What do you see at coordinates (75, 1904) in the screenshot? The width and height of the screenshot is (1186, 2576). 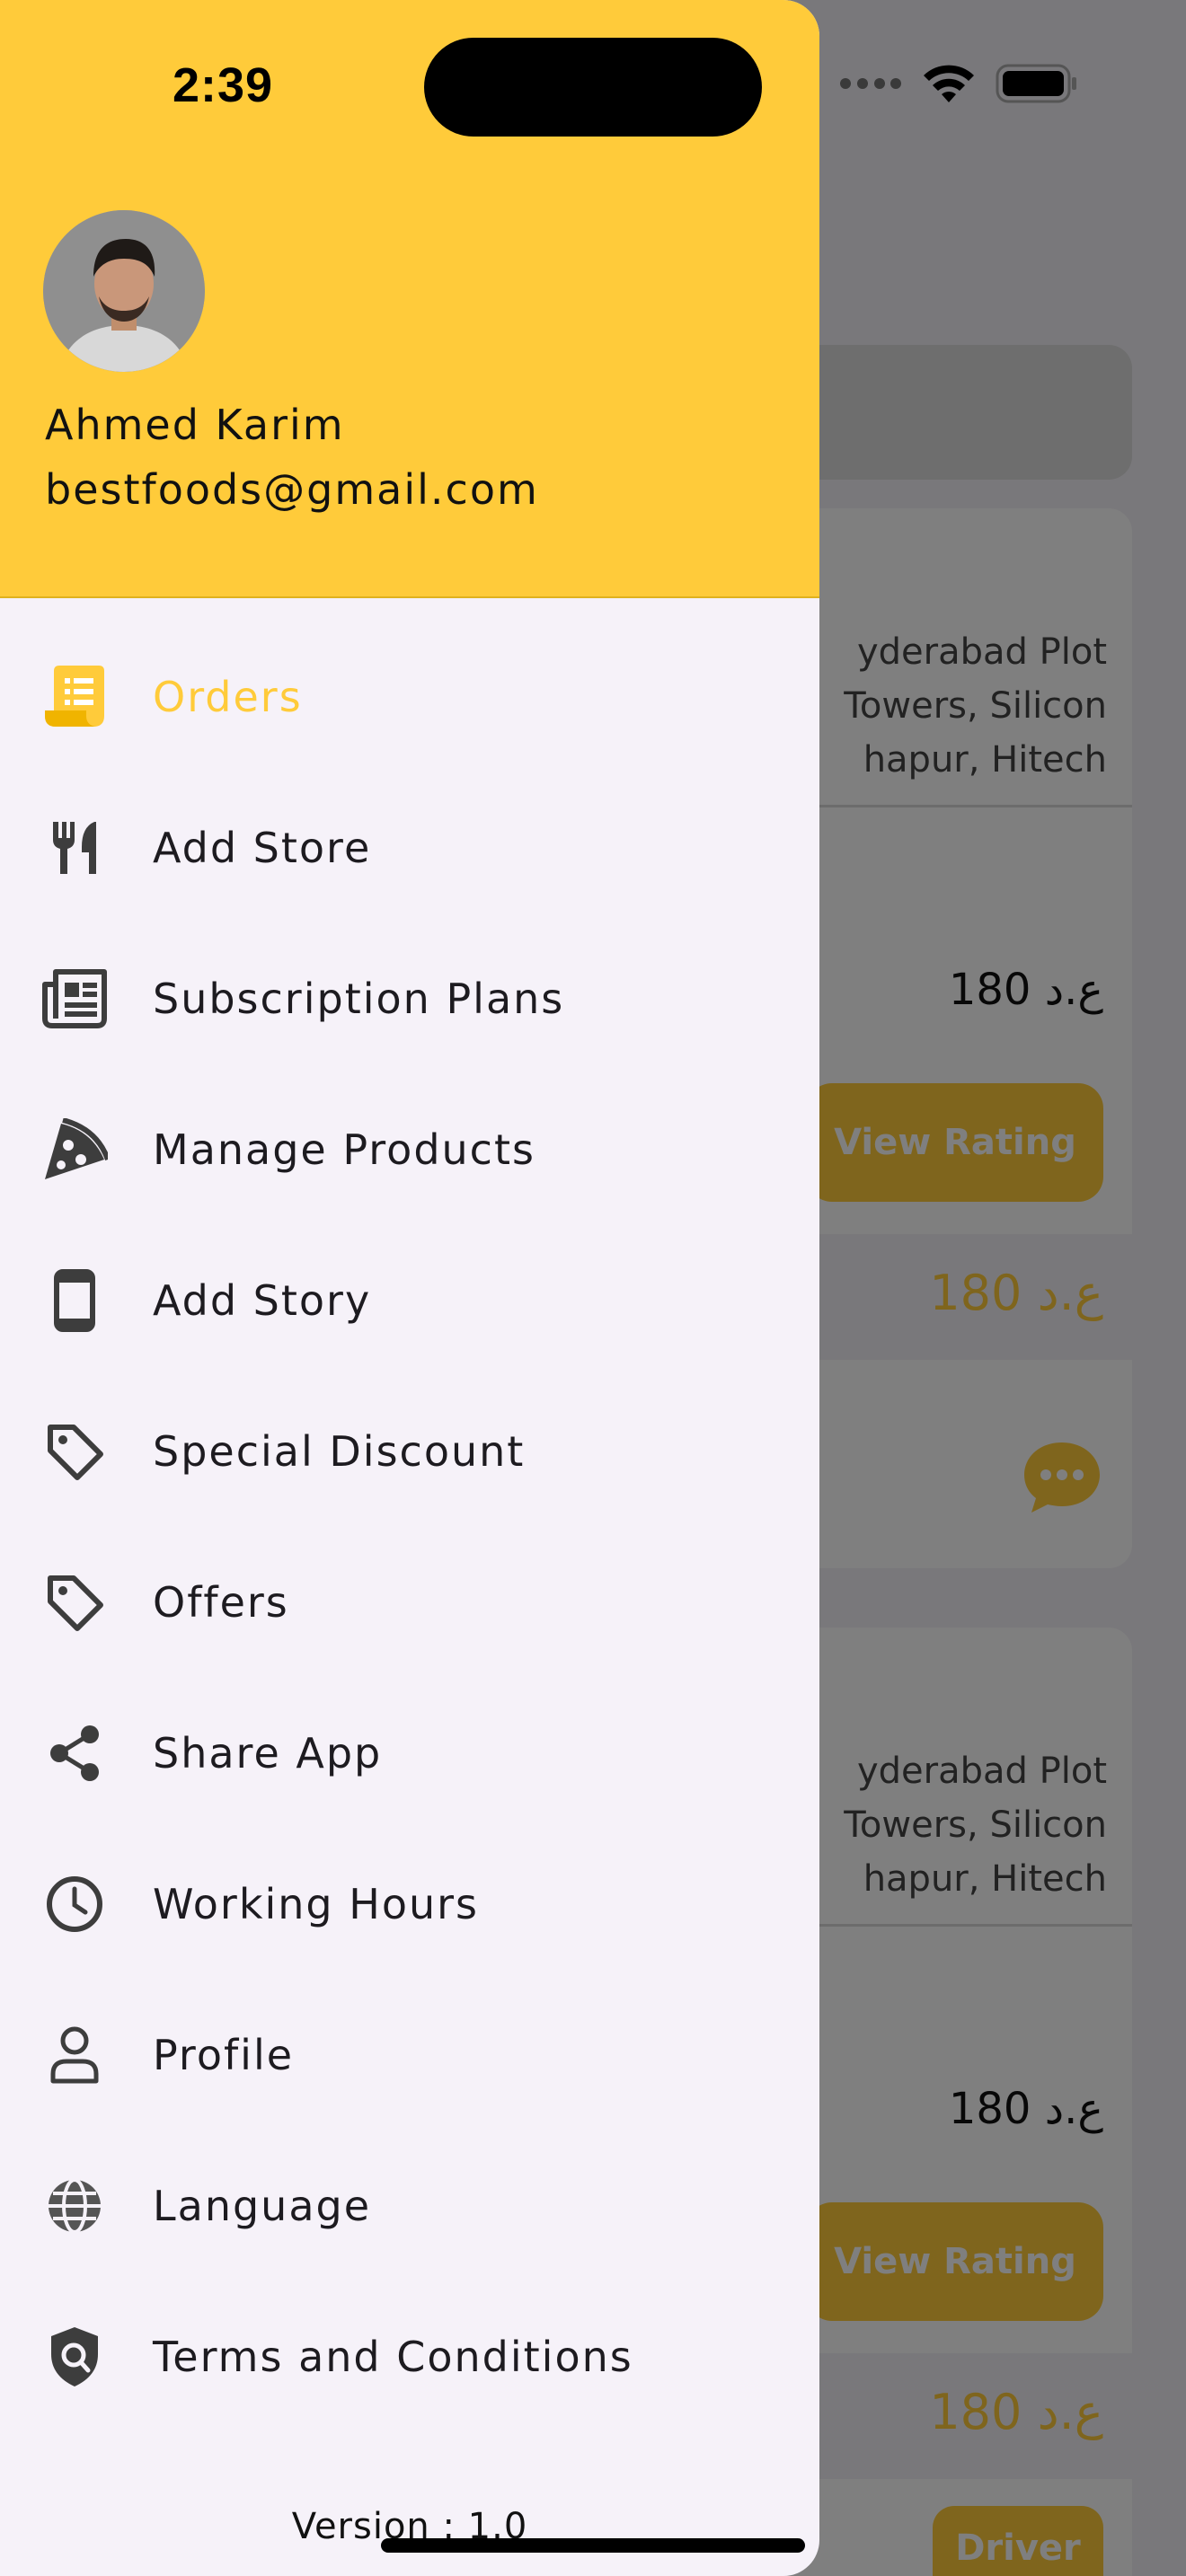 I see `clock-icon` at bounding box center [75, 1904].